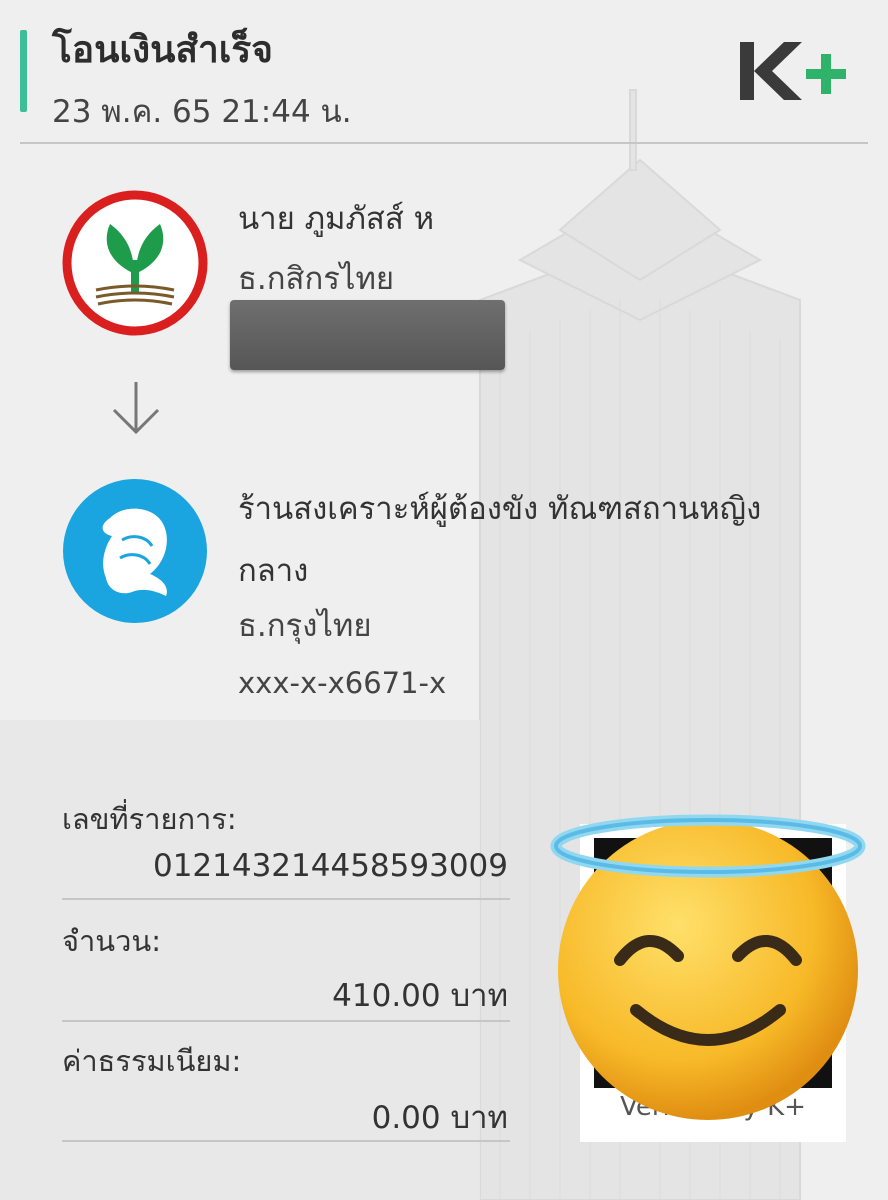 The width and height of the screenshot is (888, 1200). I want to click on amount-label: จำนวน:, so click(111, 941).